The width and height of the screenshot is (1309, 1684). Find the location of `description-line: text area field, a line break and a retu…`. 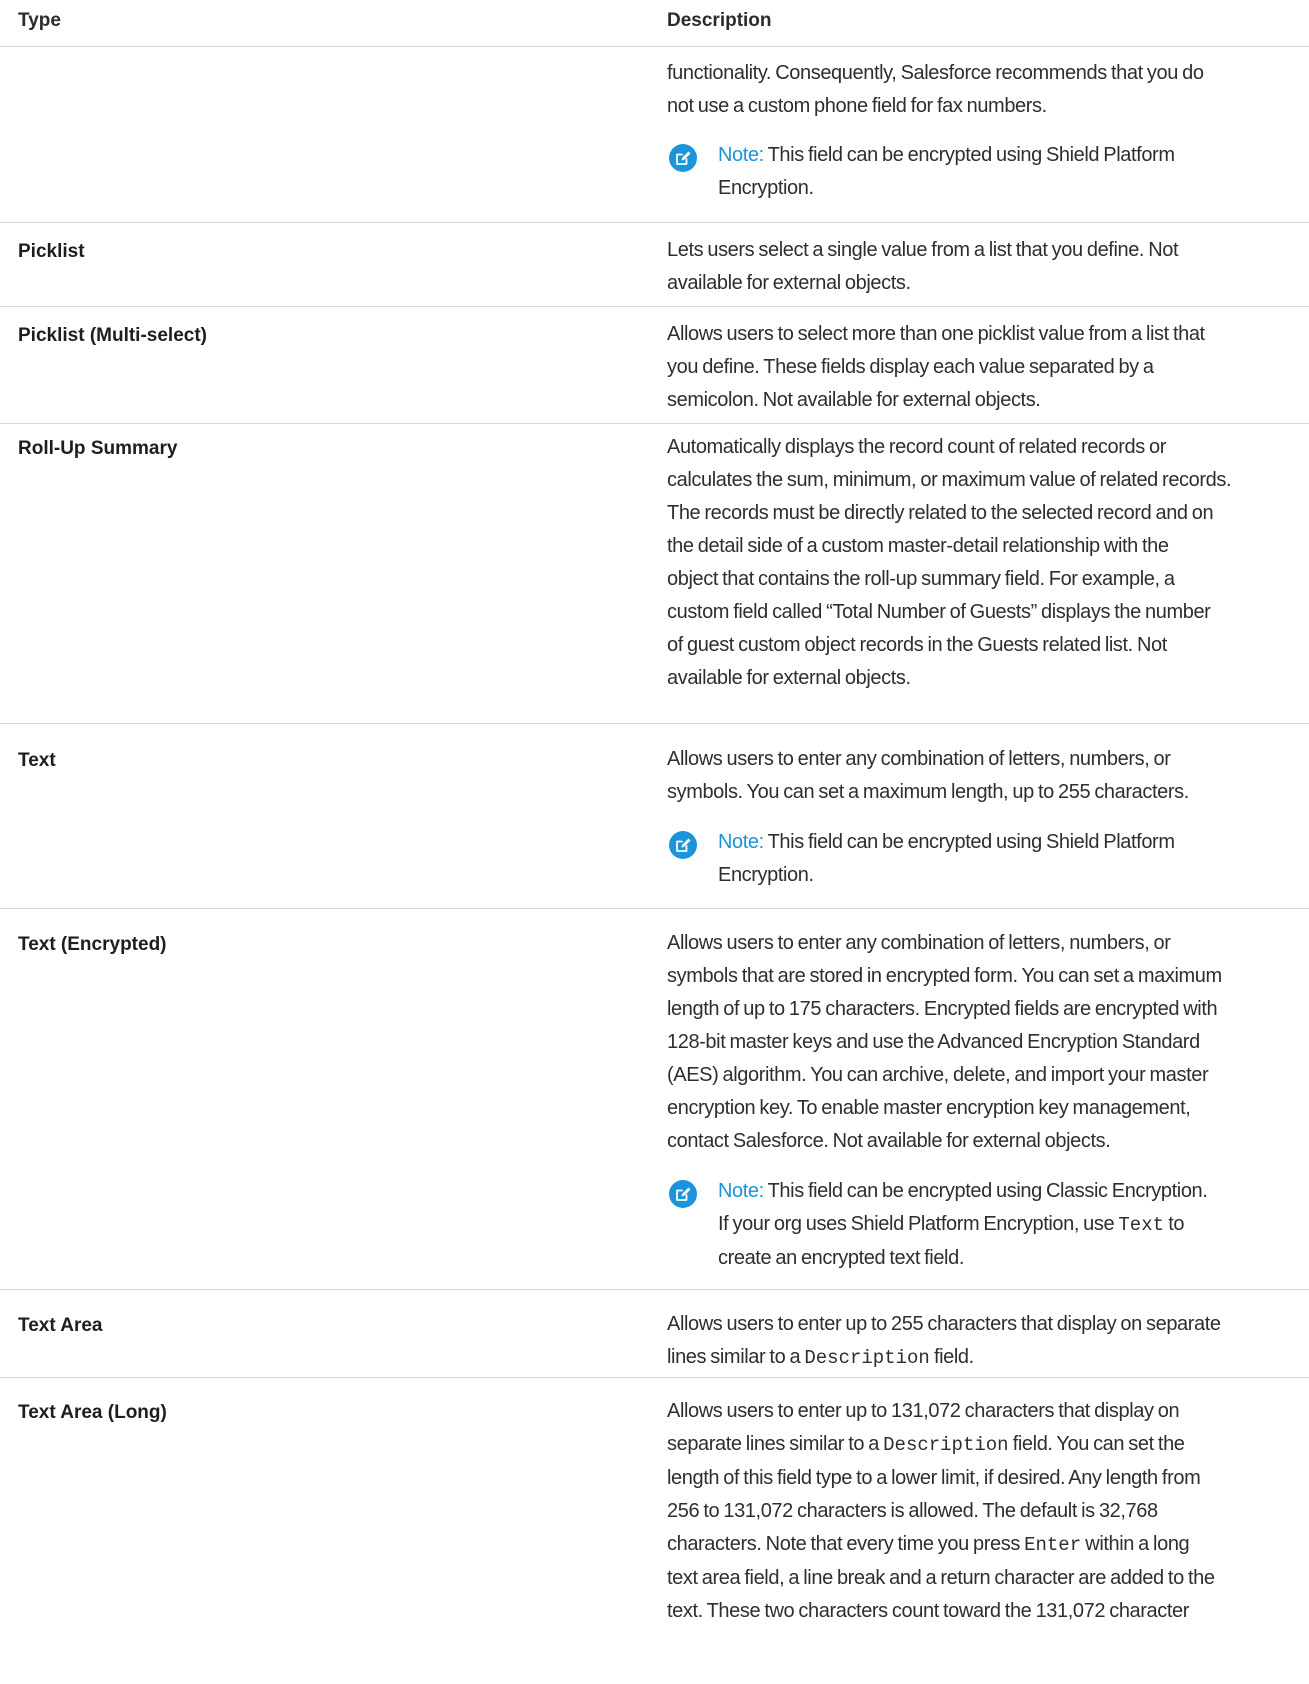

description-line: text area field, a line break and a retu… is located at coordinates (941, 1578).